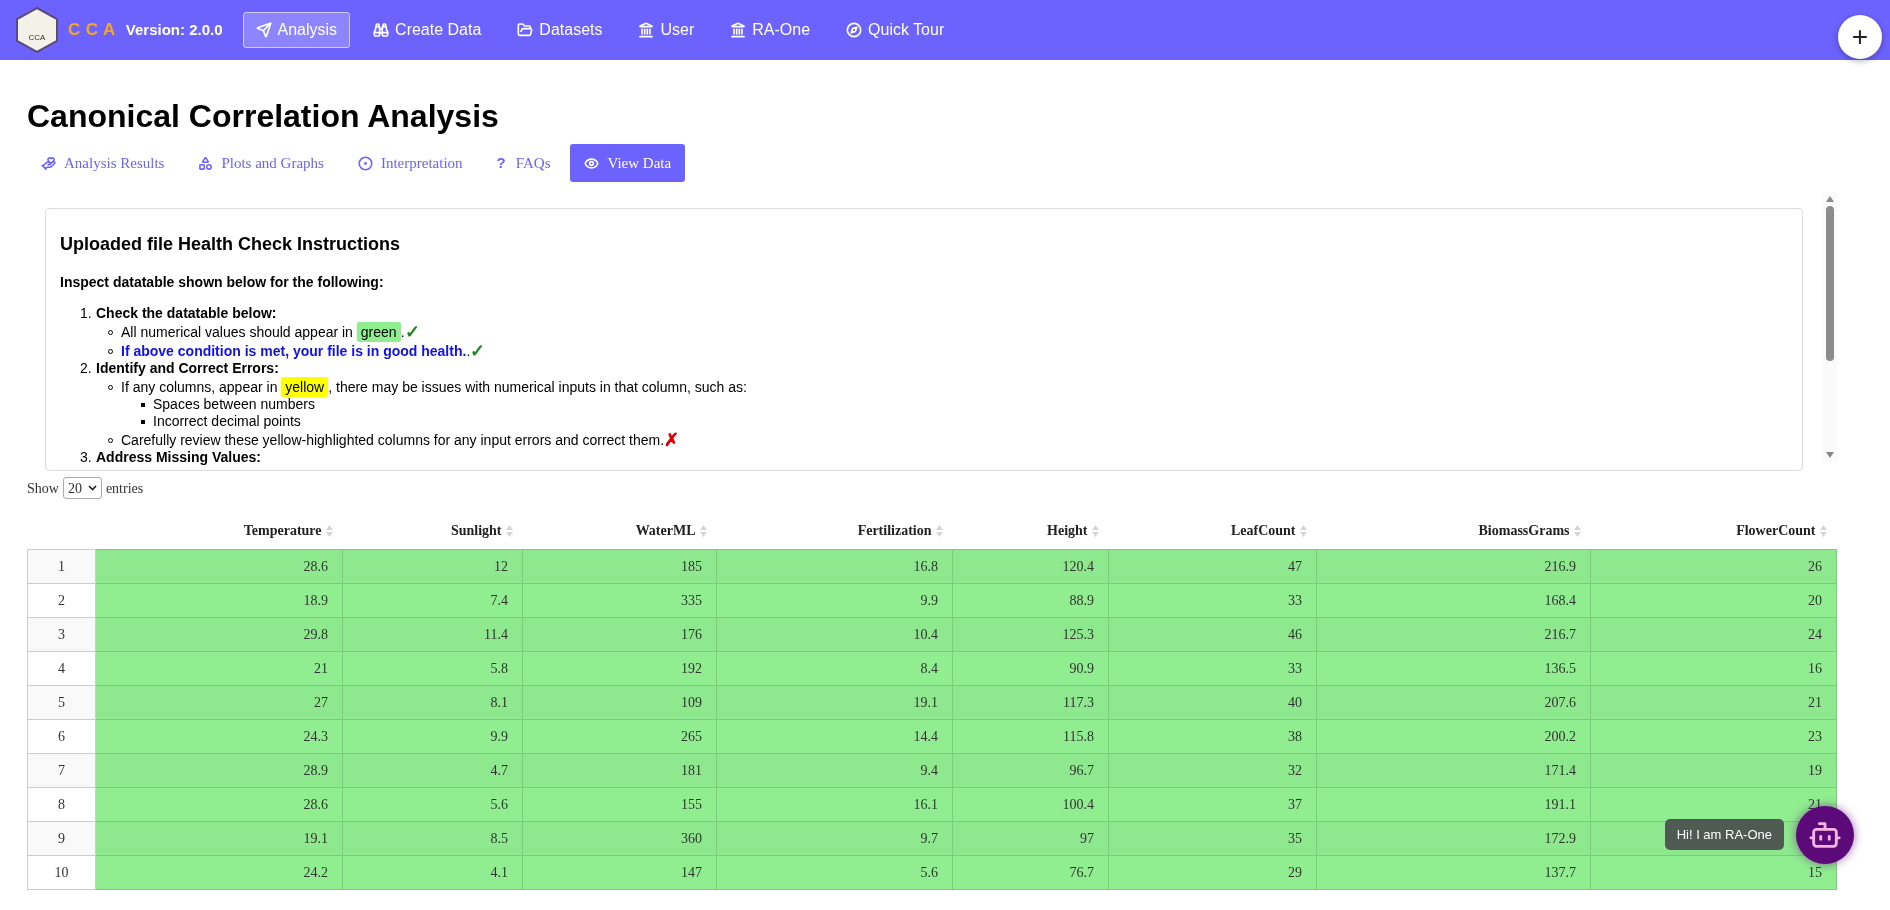  I want to click on scrollbar-thumb, so click(1830, 283).